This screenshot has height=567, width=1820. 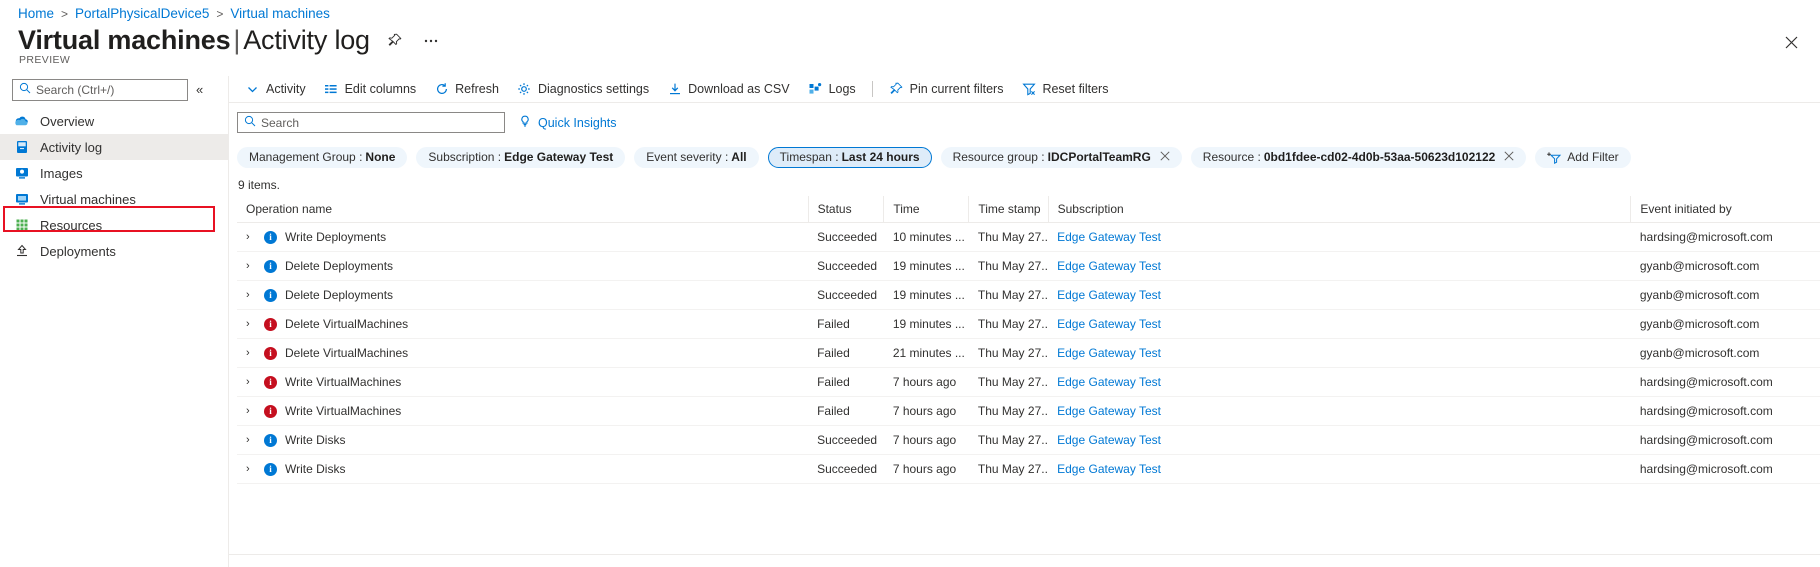 I want to click on command-label: Reset filters, so click(x=1075, y=89).